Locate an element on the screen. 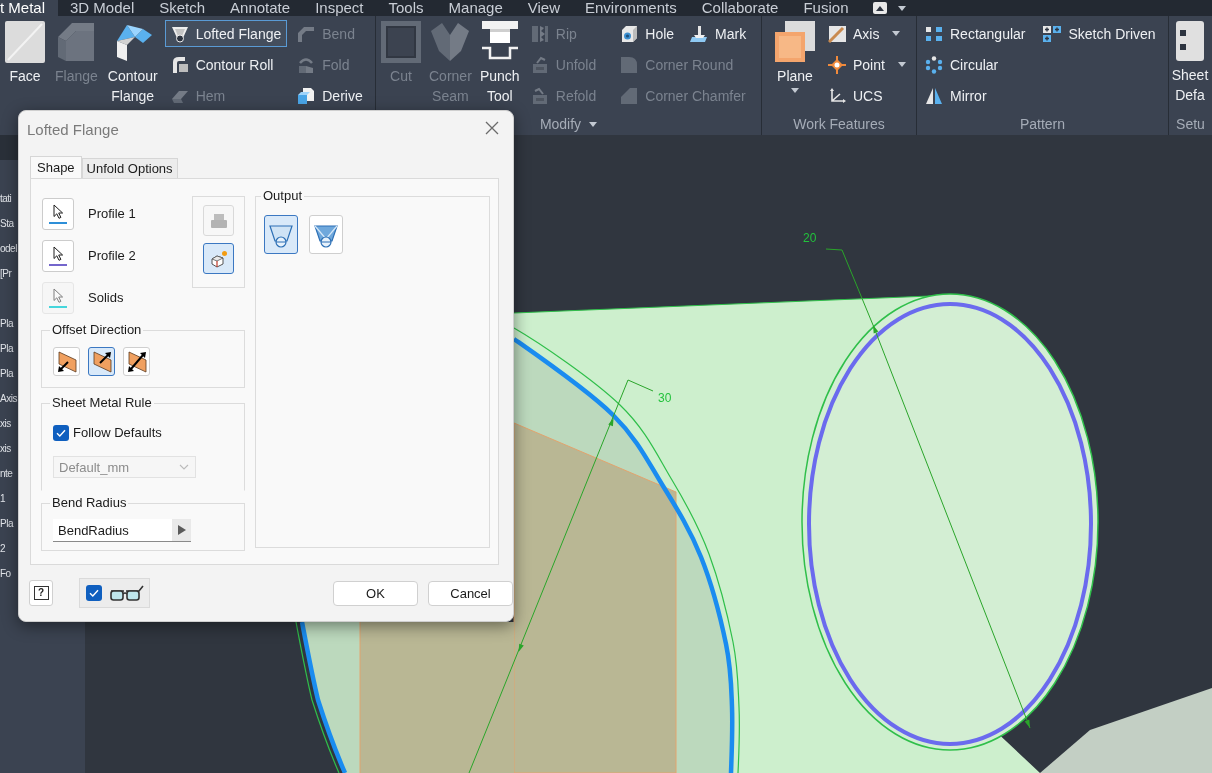  ribbon-button: Derive is located at coordinates (330, 95).